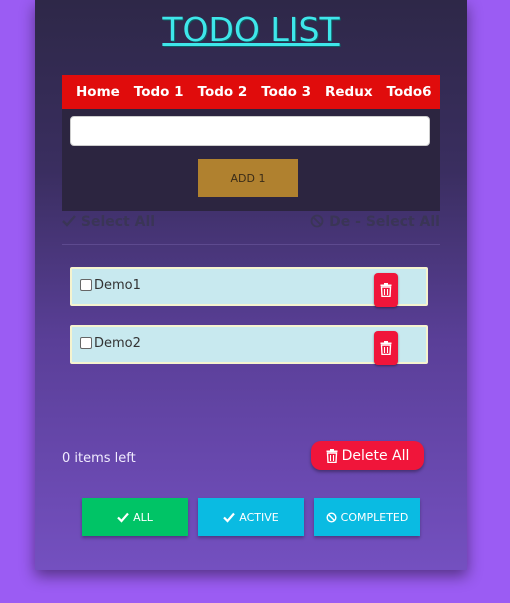  Describe the element at coordinates (251, 92) in the screenshot. I see `navbar: Home Todo 1 Todo 2 Todo 3 Redux Todo6` at that location.